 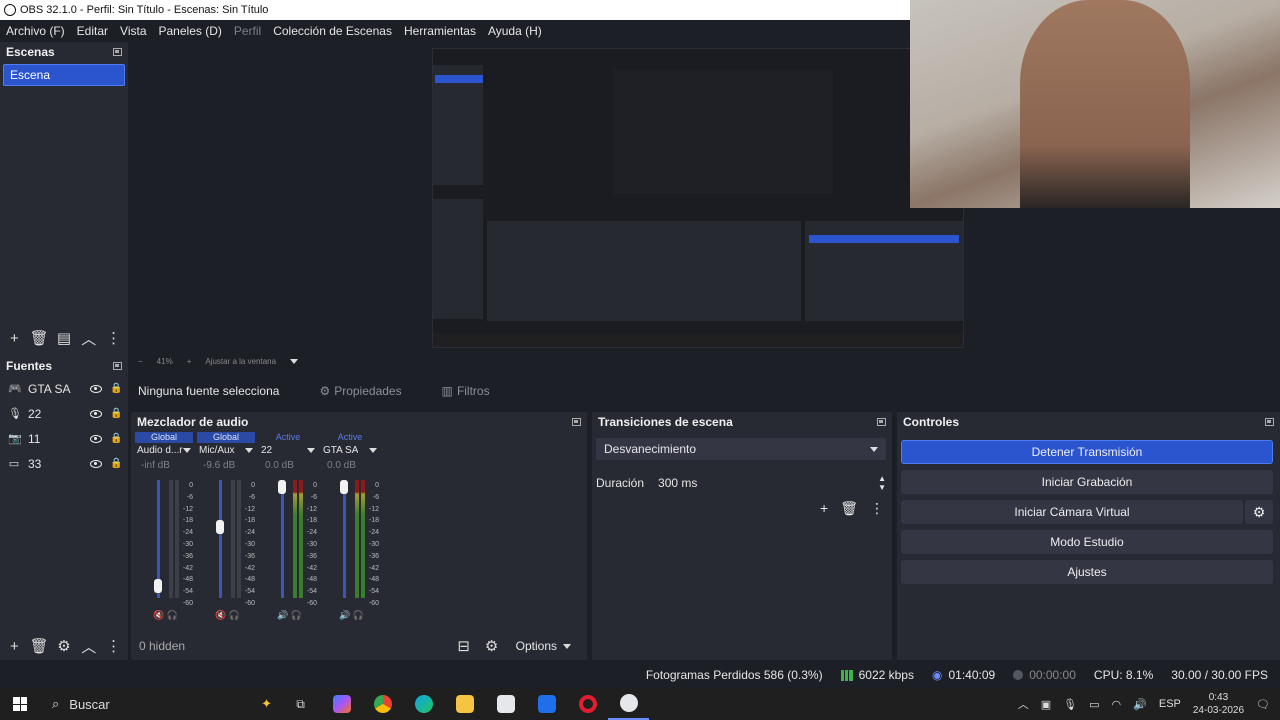 What do you see at coordinates (294, 361) in the screenshot?
I see `zoom-dropdown-icon` at bounding box center [294, 361].